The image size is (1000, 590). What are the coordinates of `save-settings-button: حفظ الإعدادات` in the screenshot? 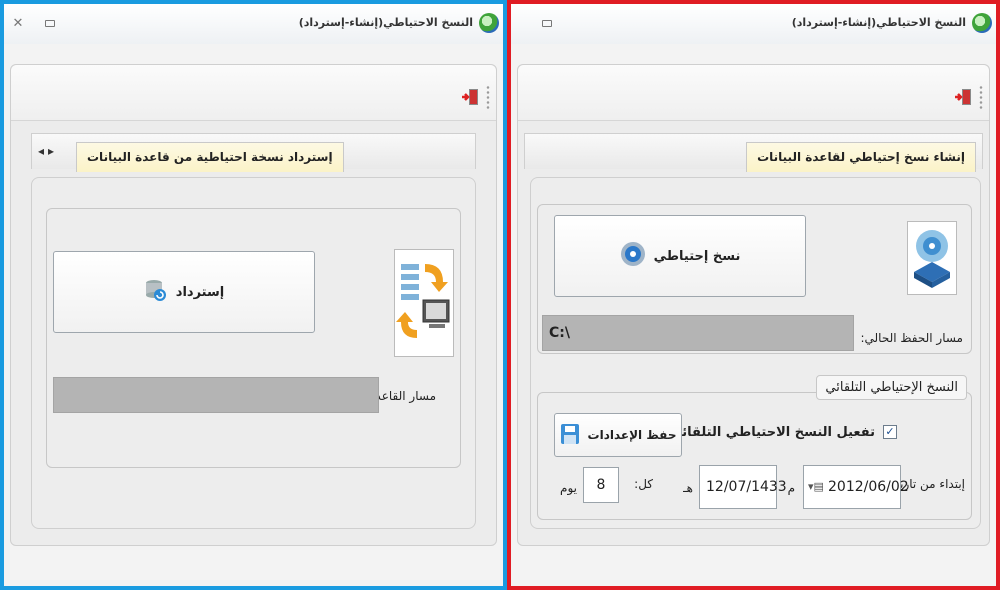 It's located at (618, 435).